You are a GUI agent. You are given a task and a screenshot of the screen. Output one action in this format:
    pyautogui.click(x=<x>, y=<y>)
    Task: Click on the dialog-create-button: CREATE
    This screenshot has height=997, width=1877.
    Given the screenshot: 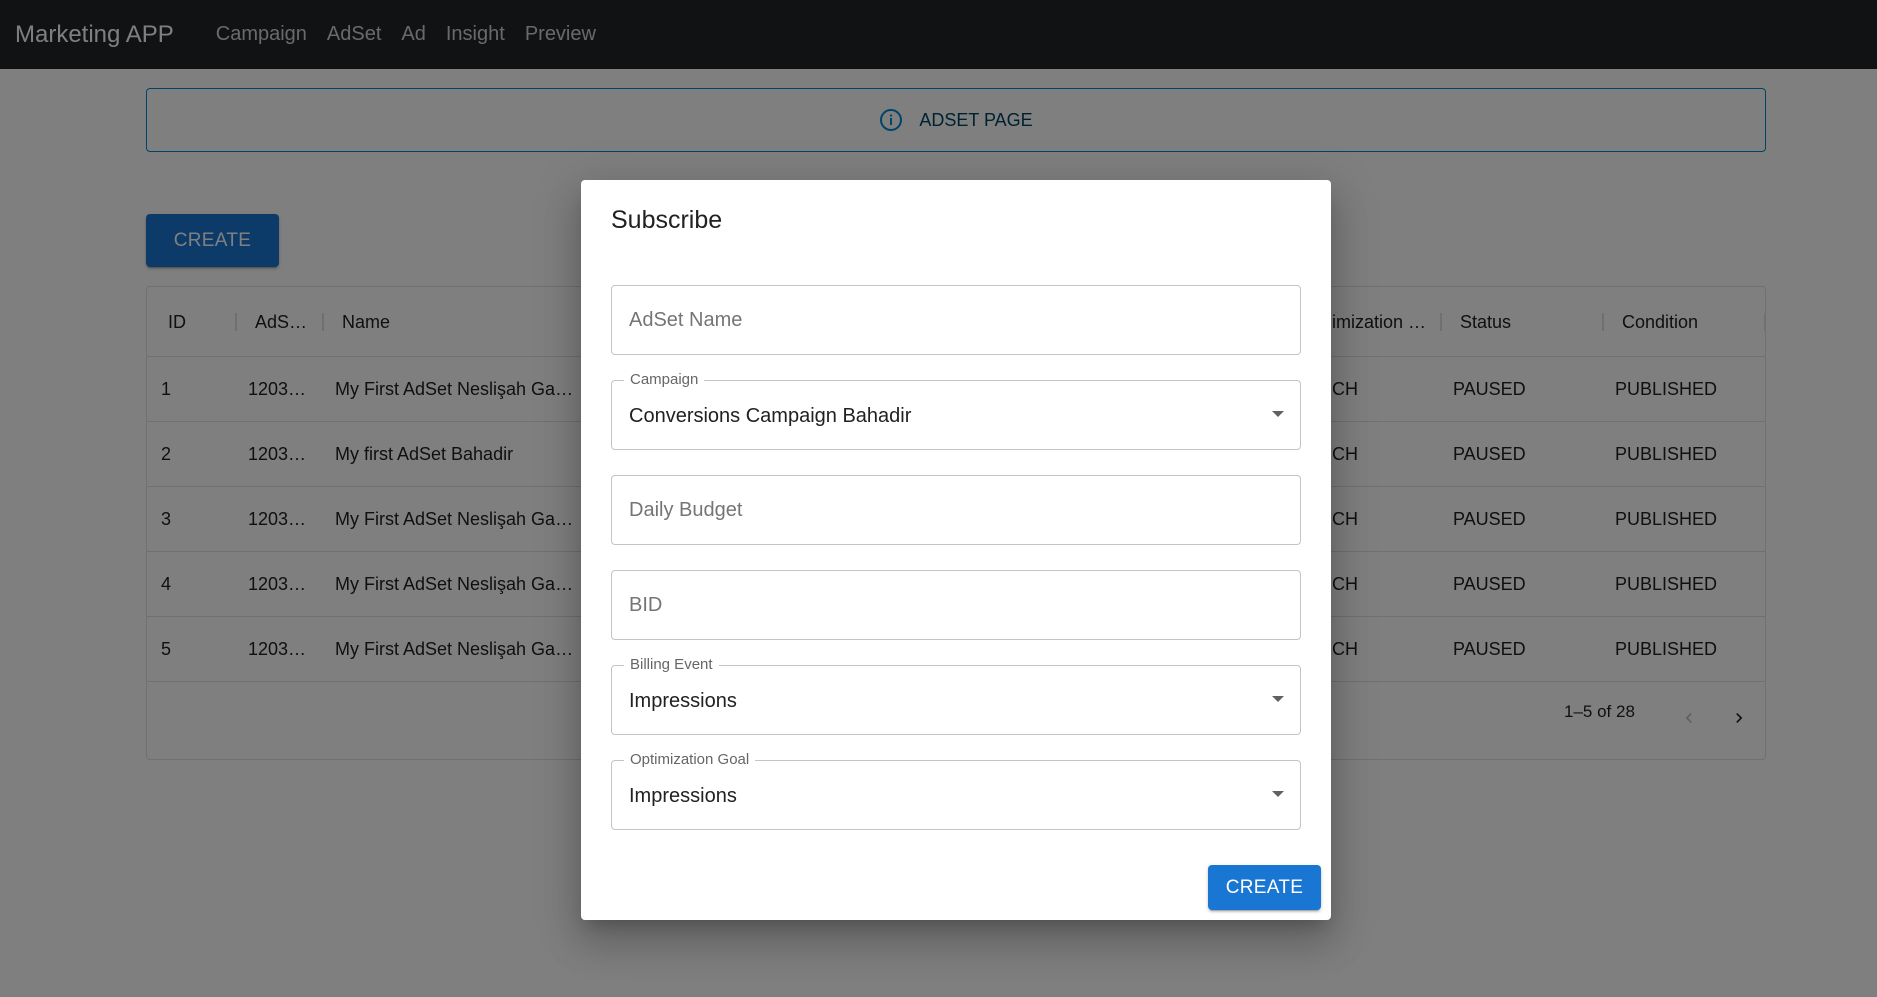 What is the action you would take?
    pyautogui.click(x=1264, y=887)
    